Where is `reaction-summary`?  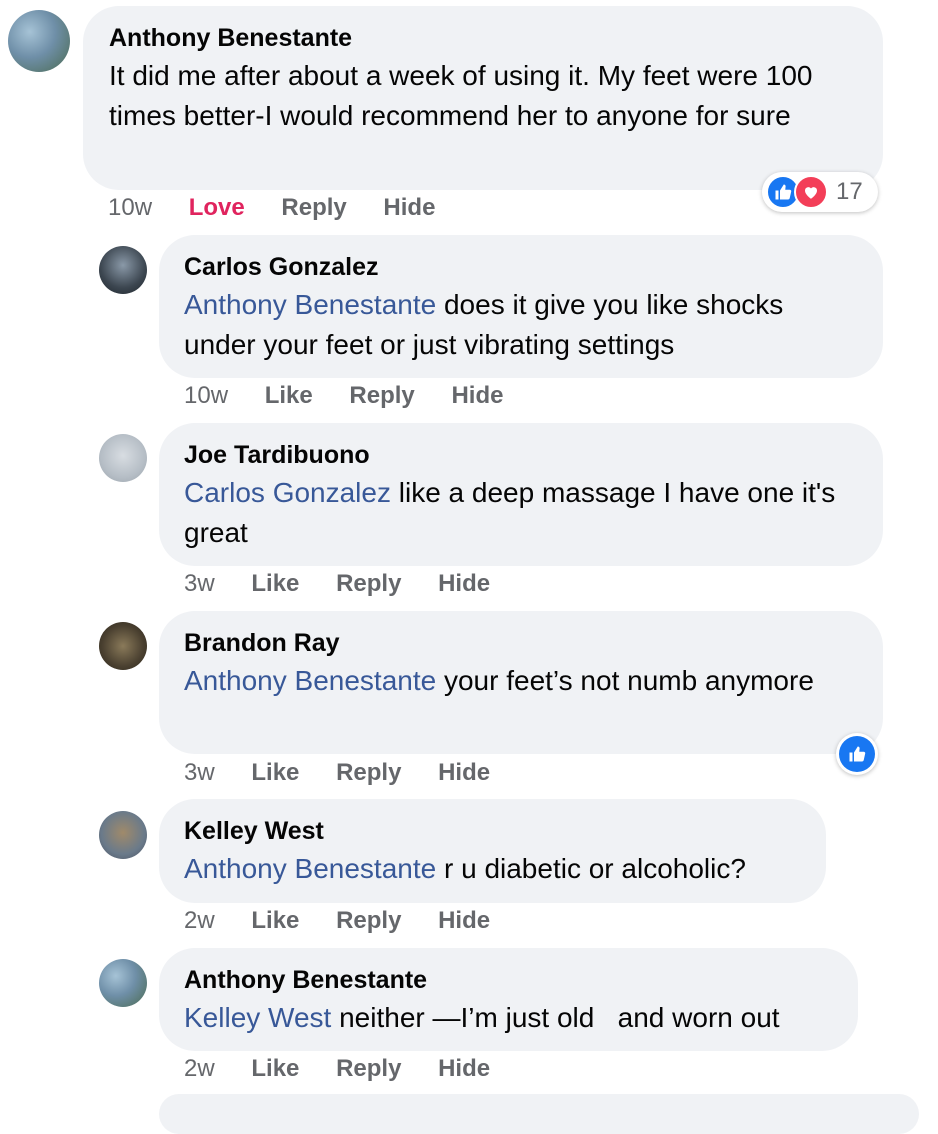 reaction-summary is located at coordinates (857, 754).